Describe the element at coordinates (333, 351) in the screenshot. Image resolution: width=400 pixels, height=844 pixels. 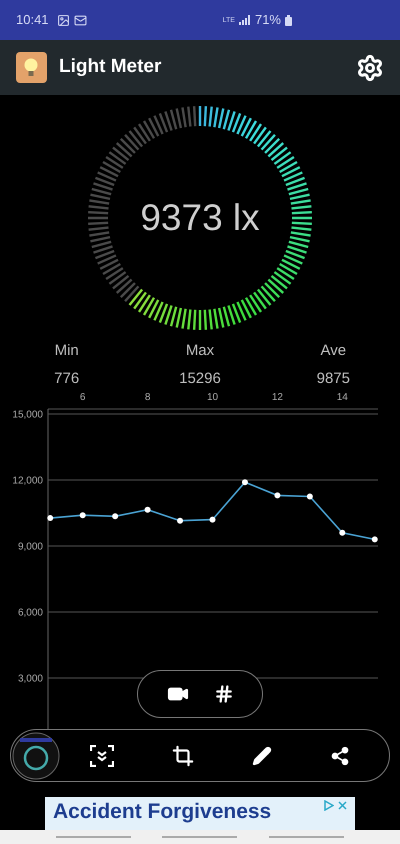
I see `stat-label: Ave` at that location.